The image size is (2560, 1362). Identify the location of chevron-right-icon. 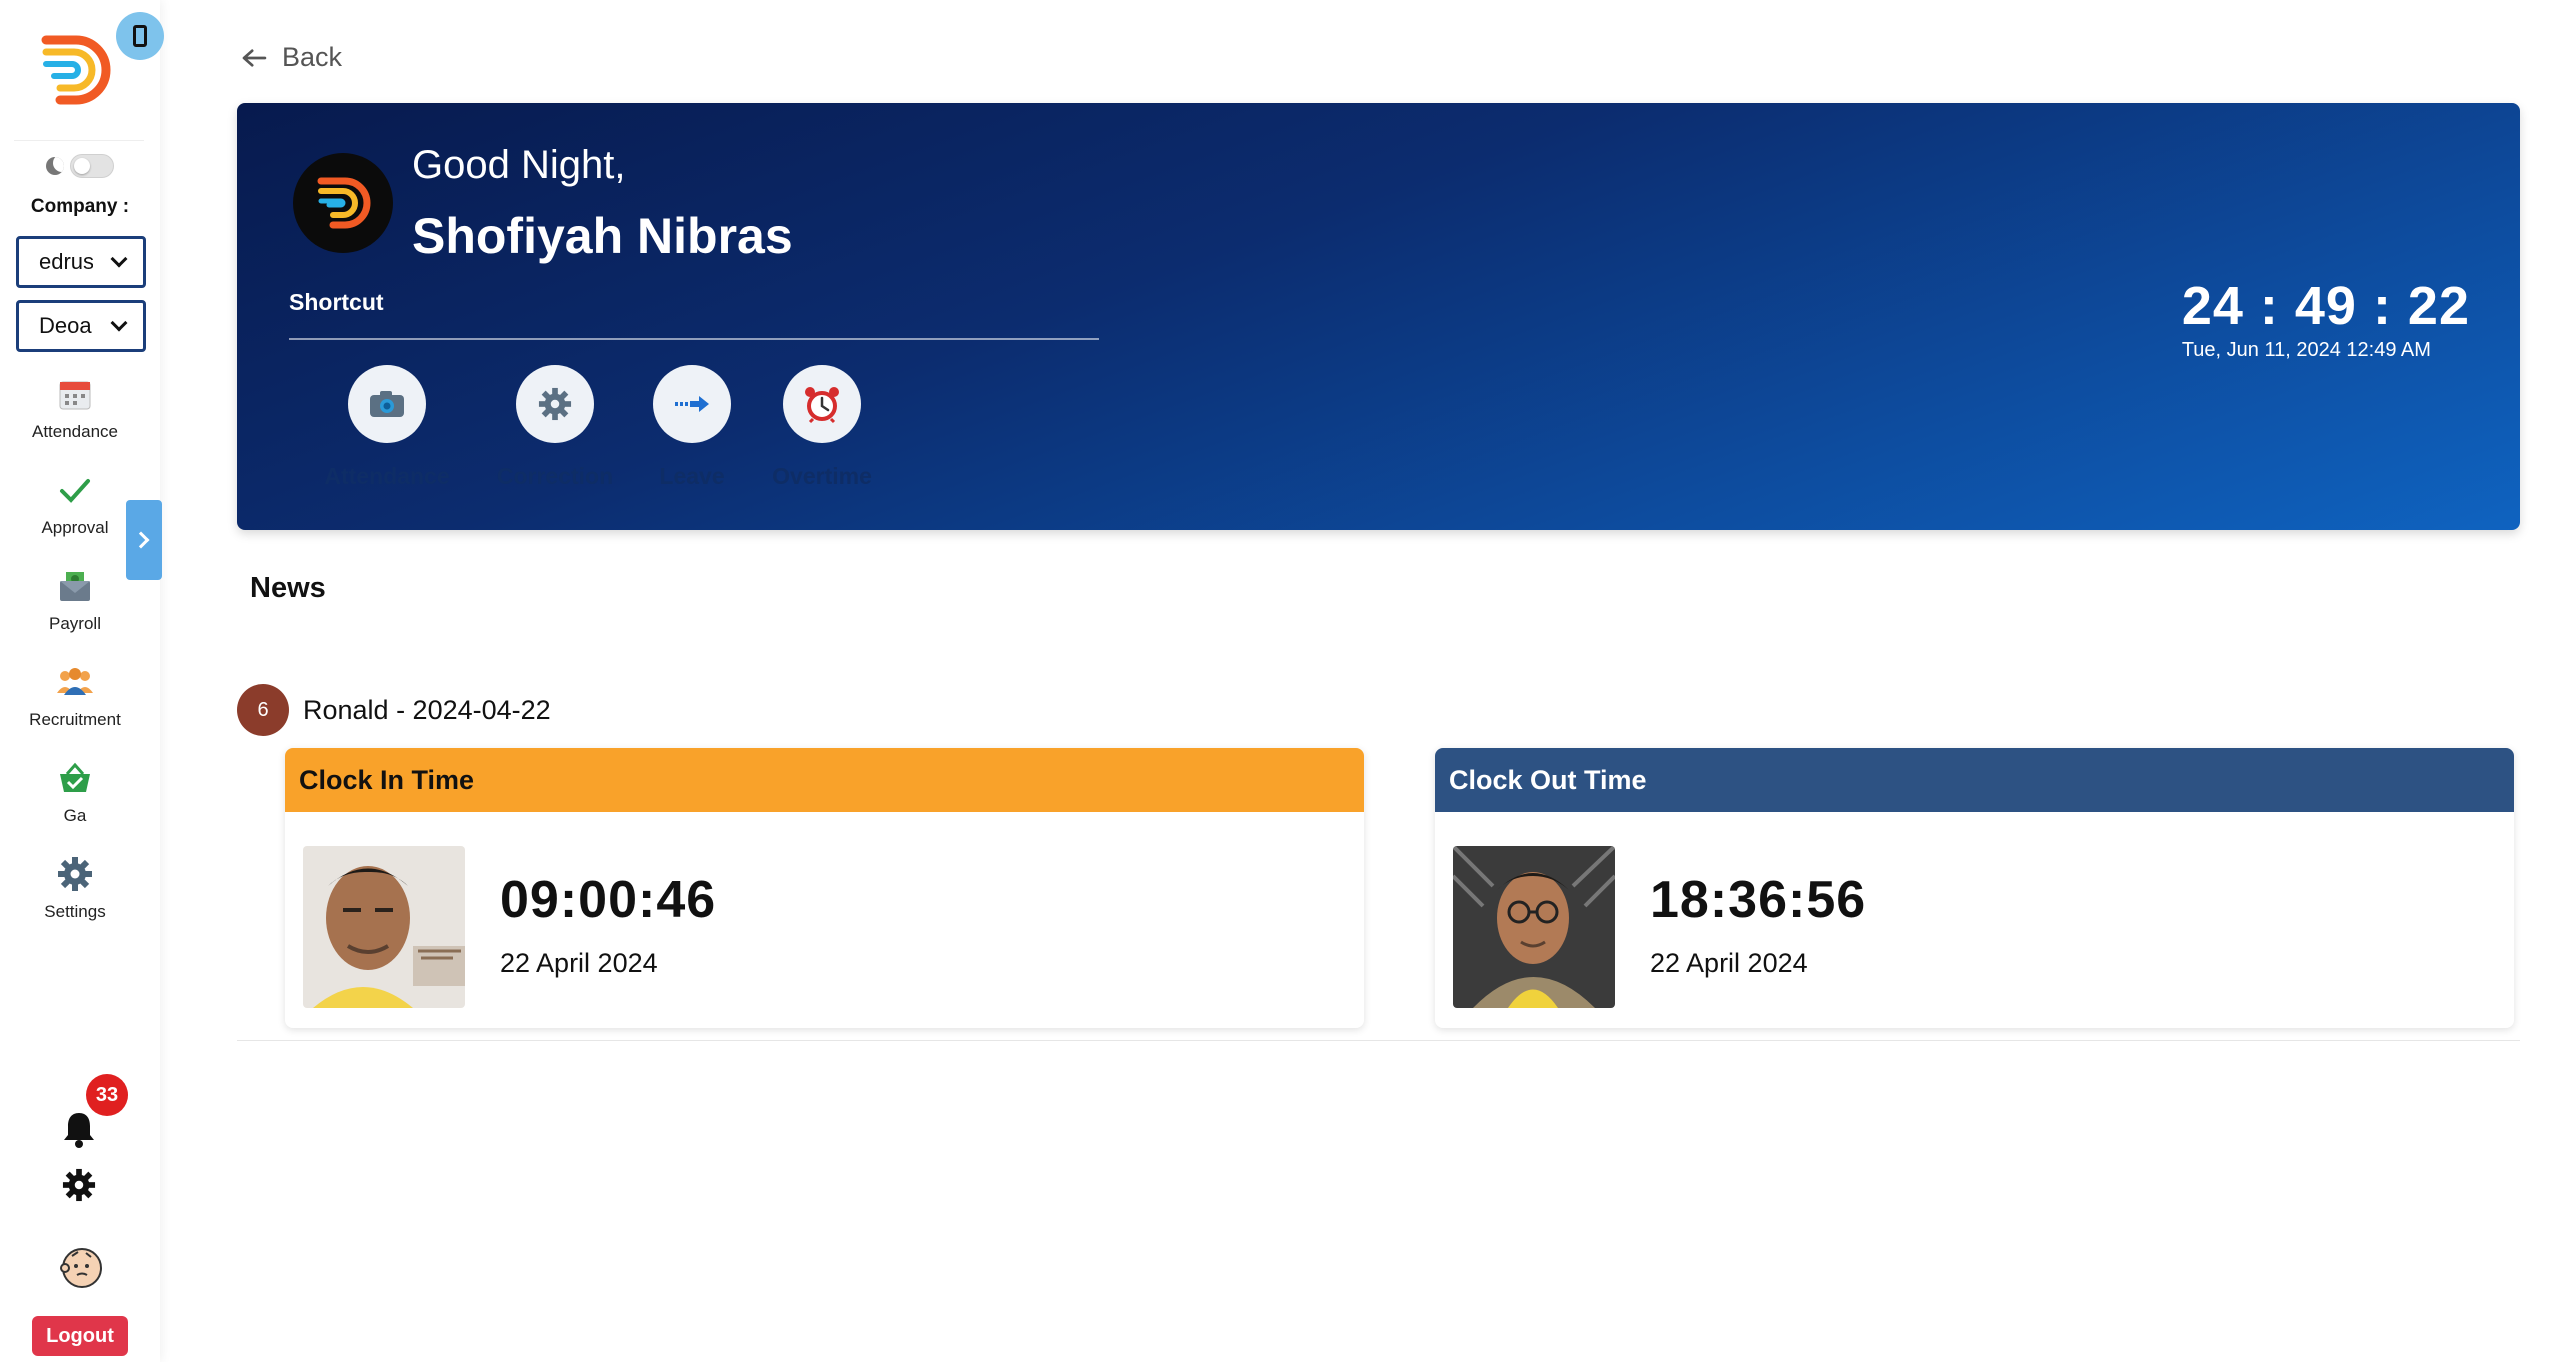
(141, 540).